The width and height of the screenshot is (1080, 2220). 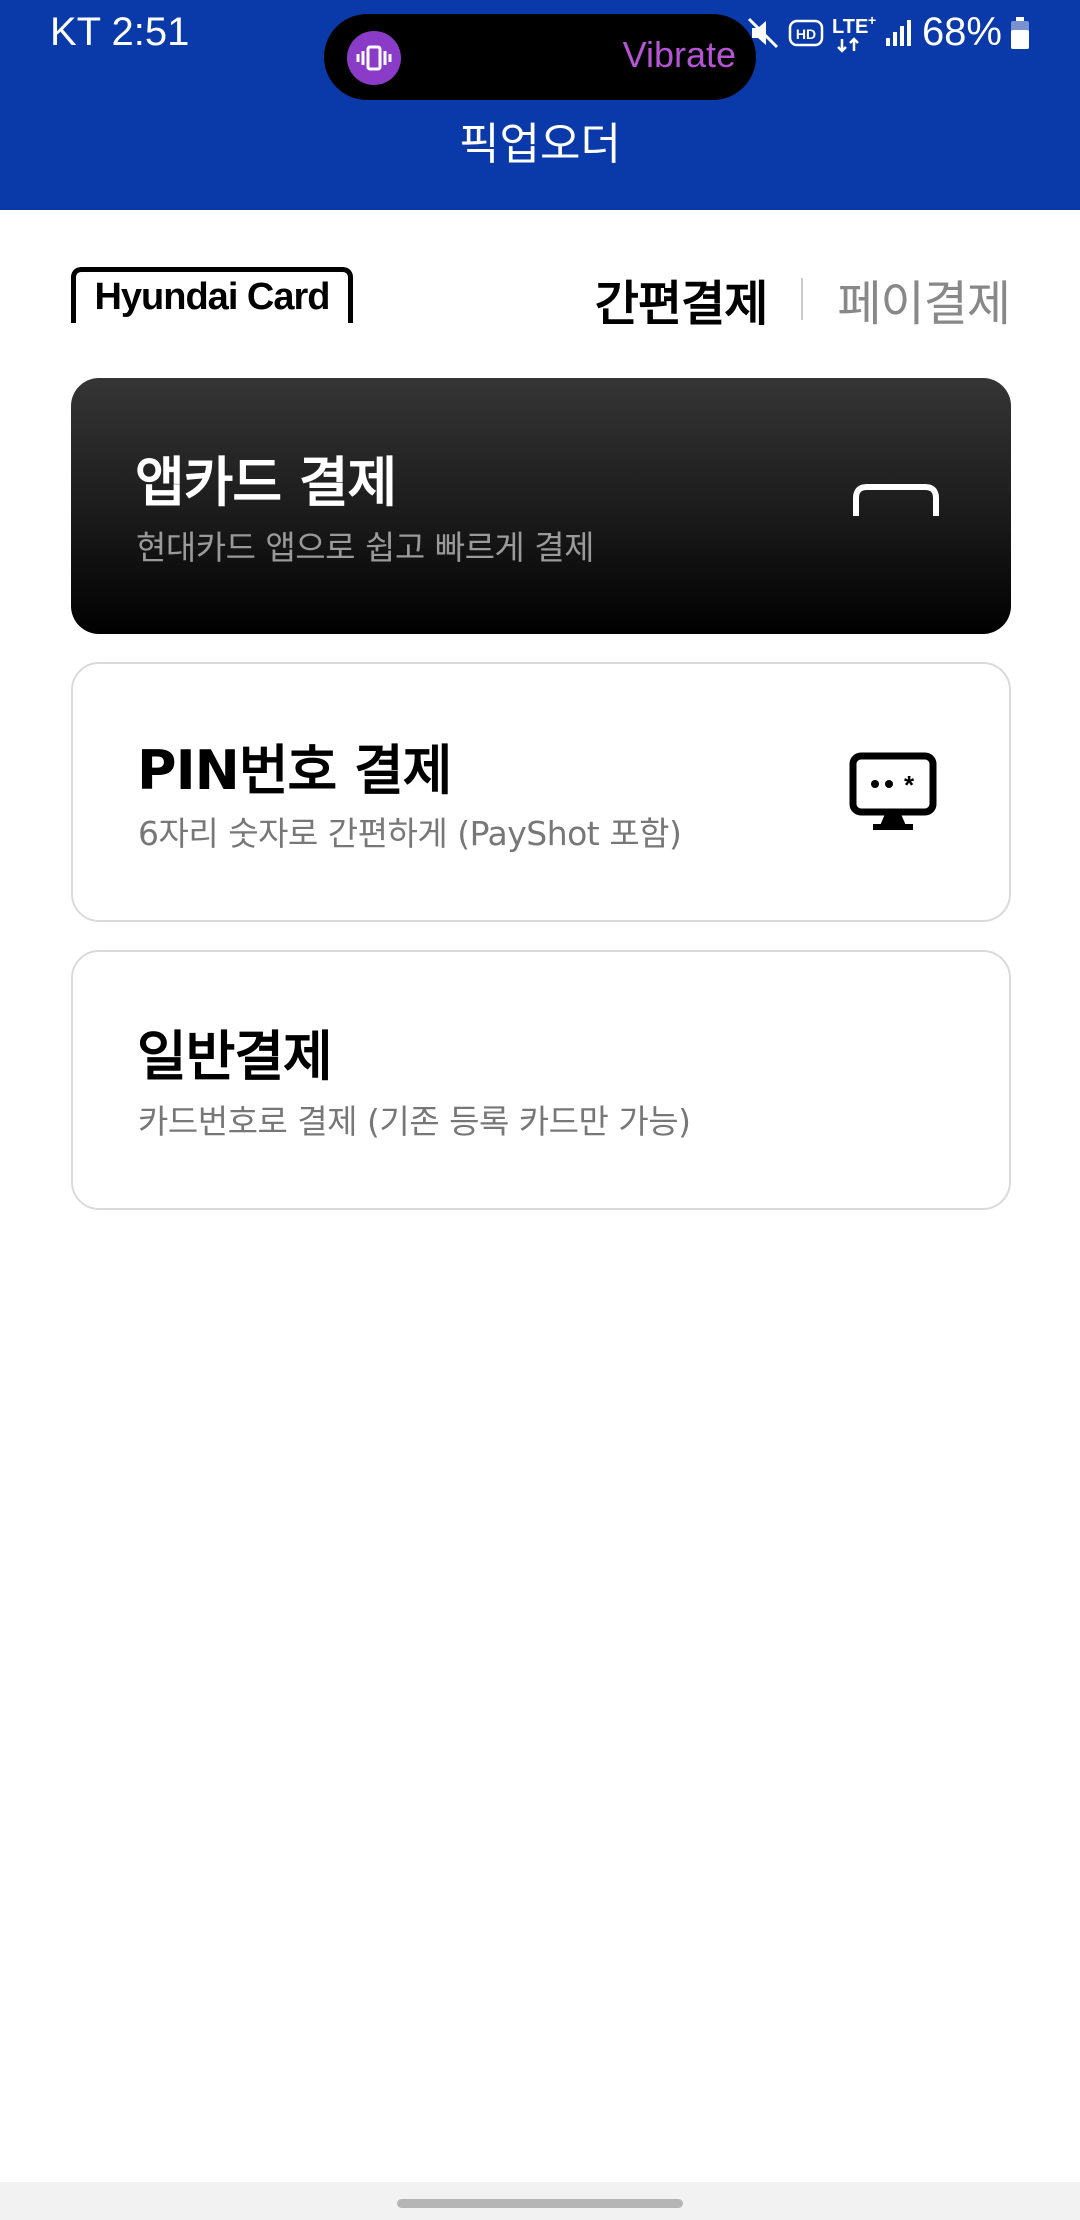 I want to click on status-icons: HD LTE + 68%, so click(x=888, y=32).